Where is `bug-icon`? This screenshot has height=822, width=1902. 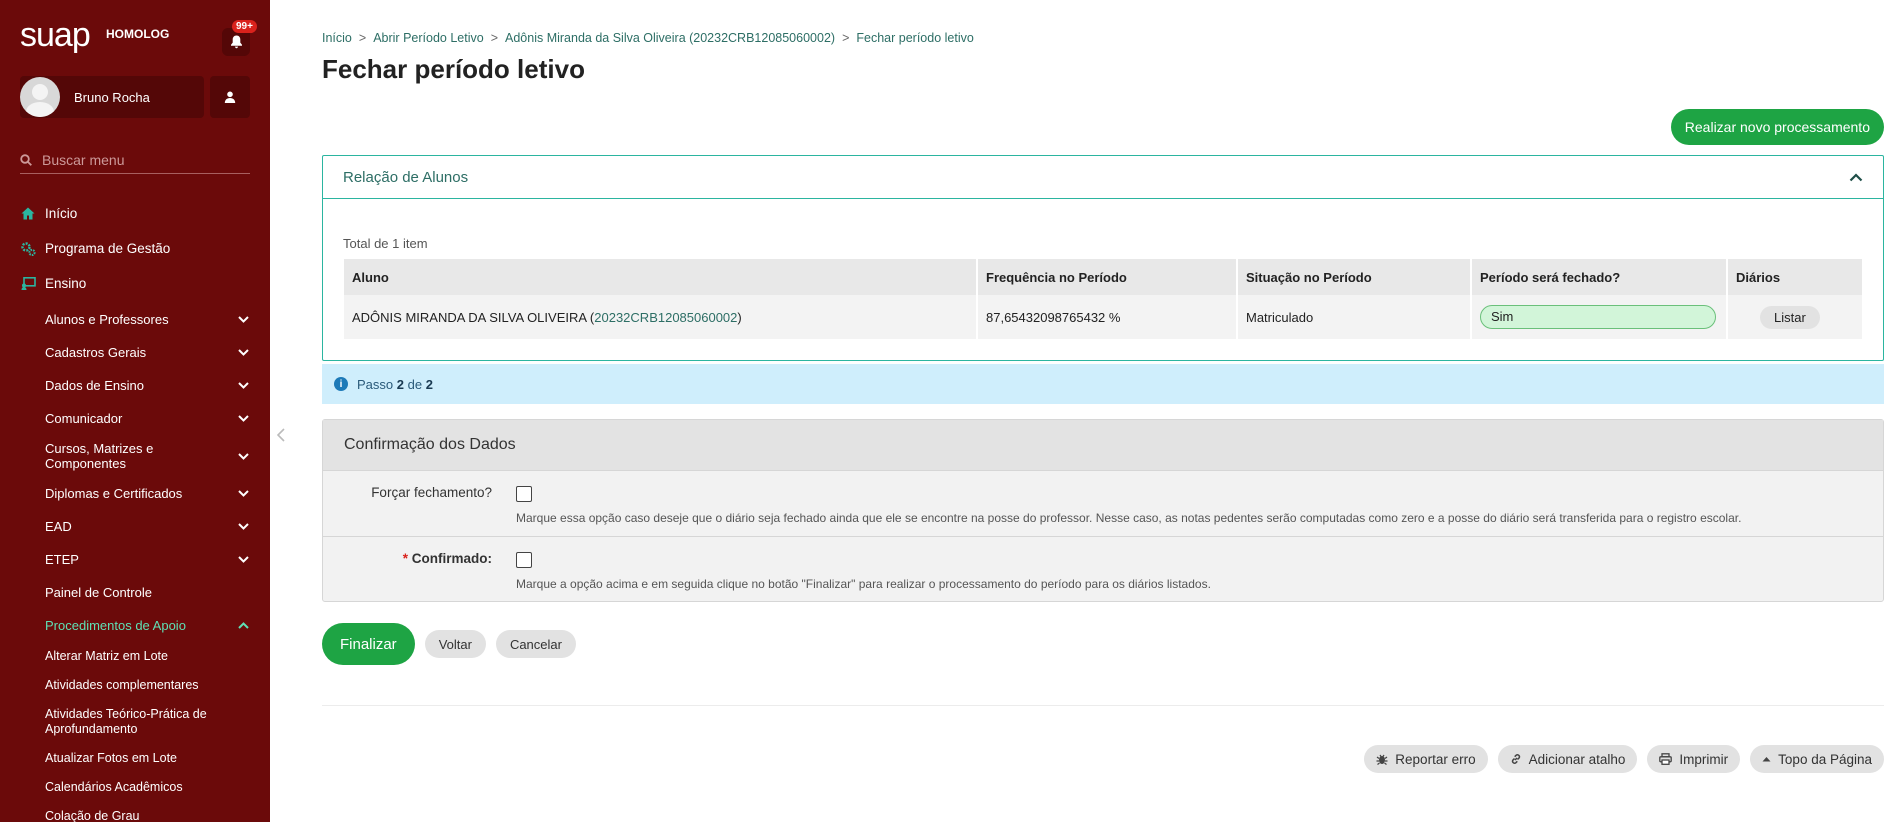
bug-icon is located at coordinates (1382, 759).